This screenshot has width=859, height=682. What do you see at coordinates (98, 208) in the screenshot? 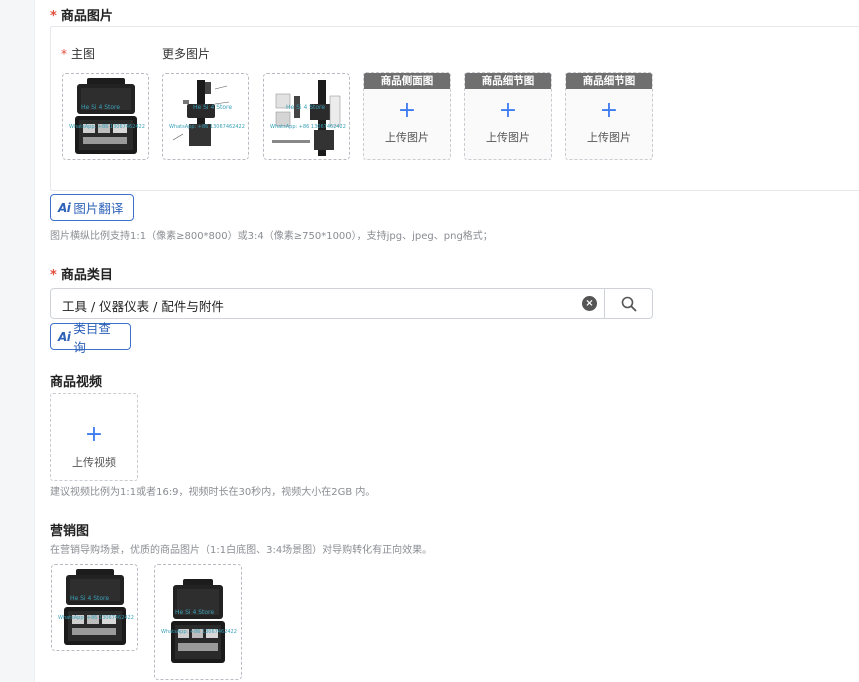
I see `ai-translate-label: 图片翻译` at bounding box center [98, 208].